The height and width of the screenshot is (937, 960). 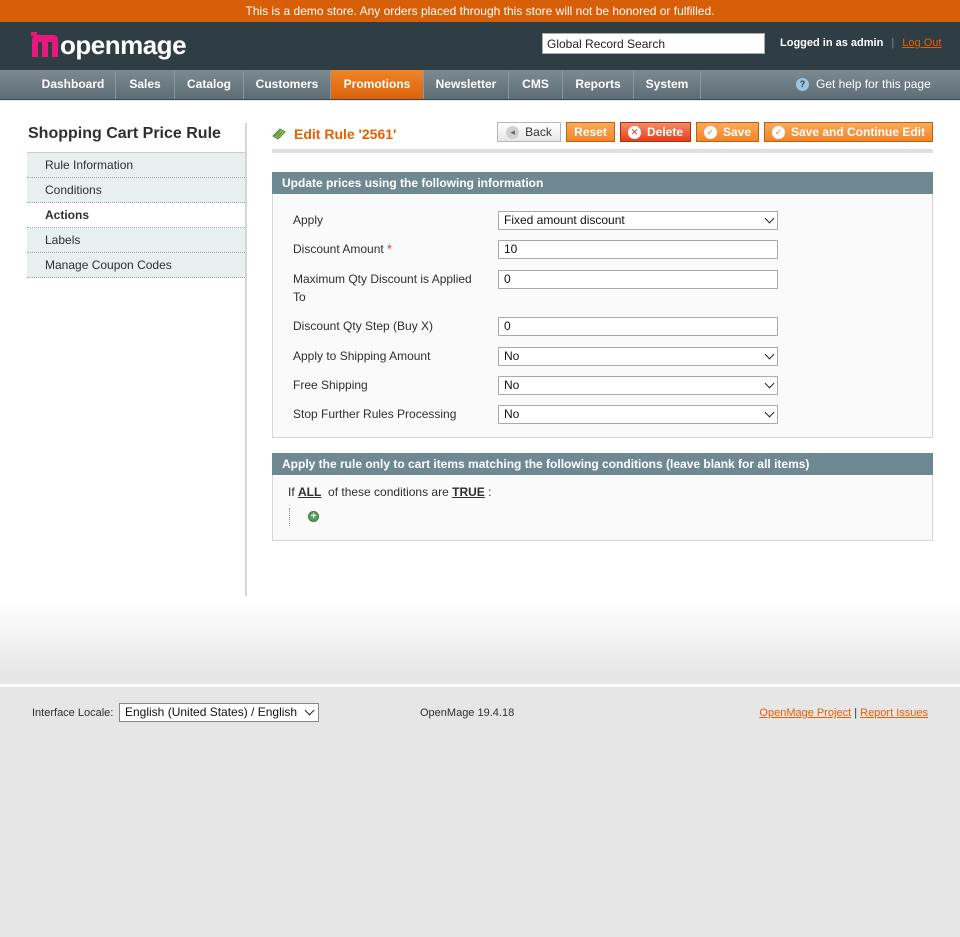 I want to click on back-button: ◂ Back, so click(x=529, y=132).